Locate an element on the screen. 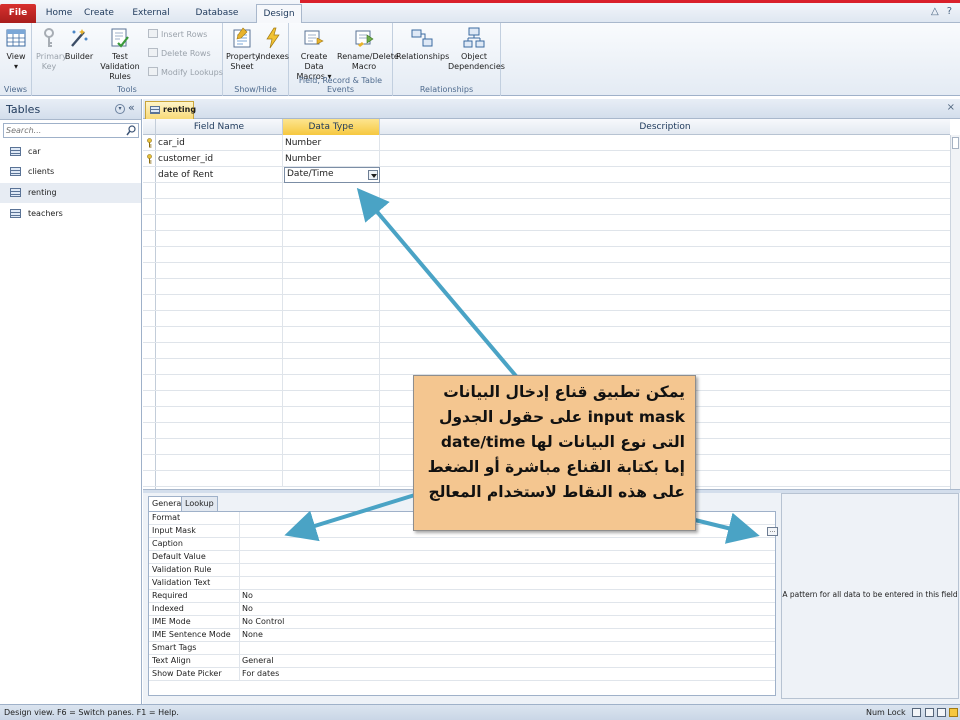 This screenshot has width=960, height=720. tab-design: Design is located at coordinates (279, 14).